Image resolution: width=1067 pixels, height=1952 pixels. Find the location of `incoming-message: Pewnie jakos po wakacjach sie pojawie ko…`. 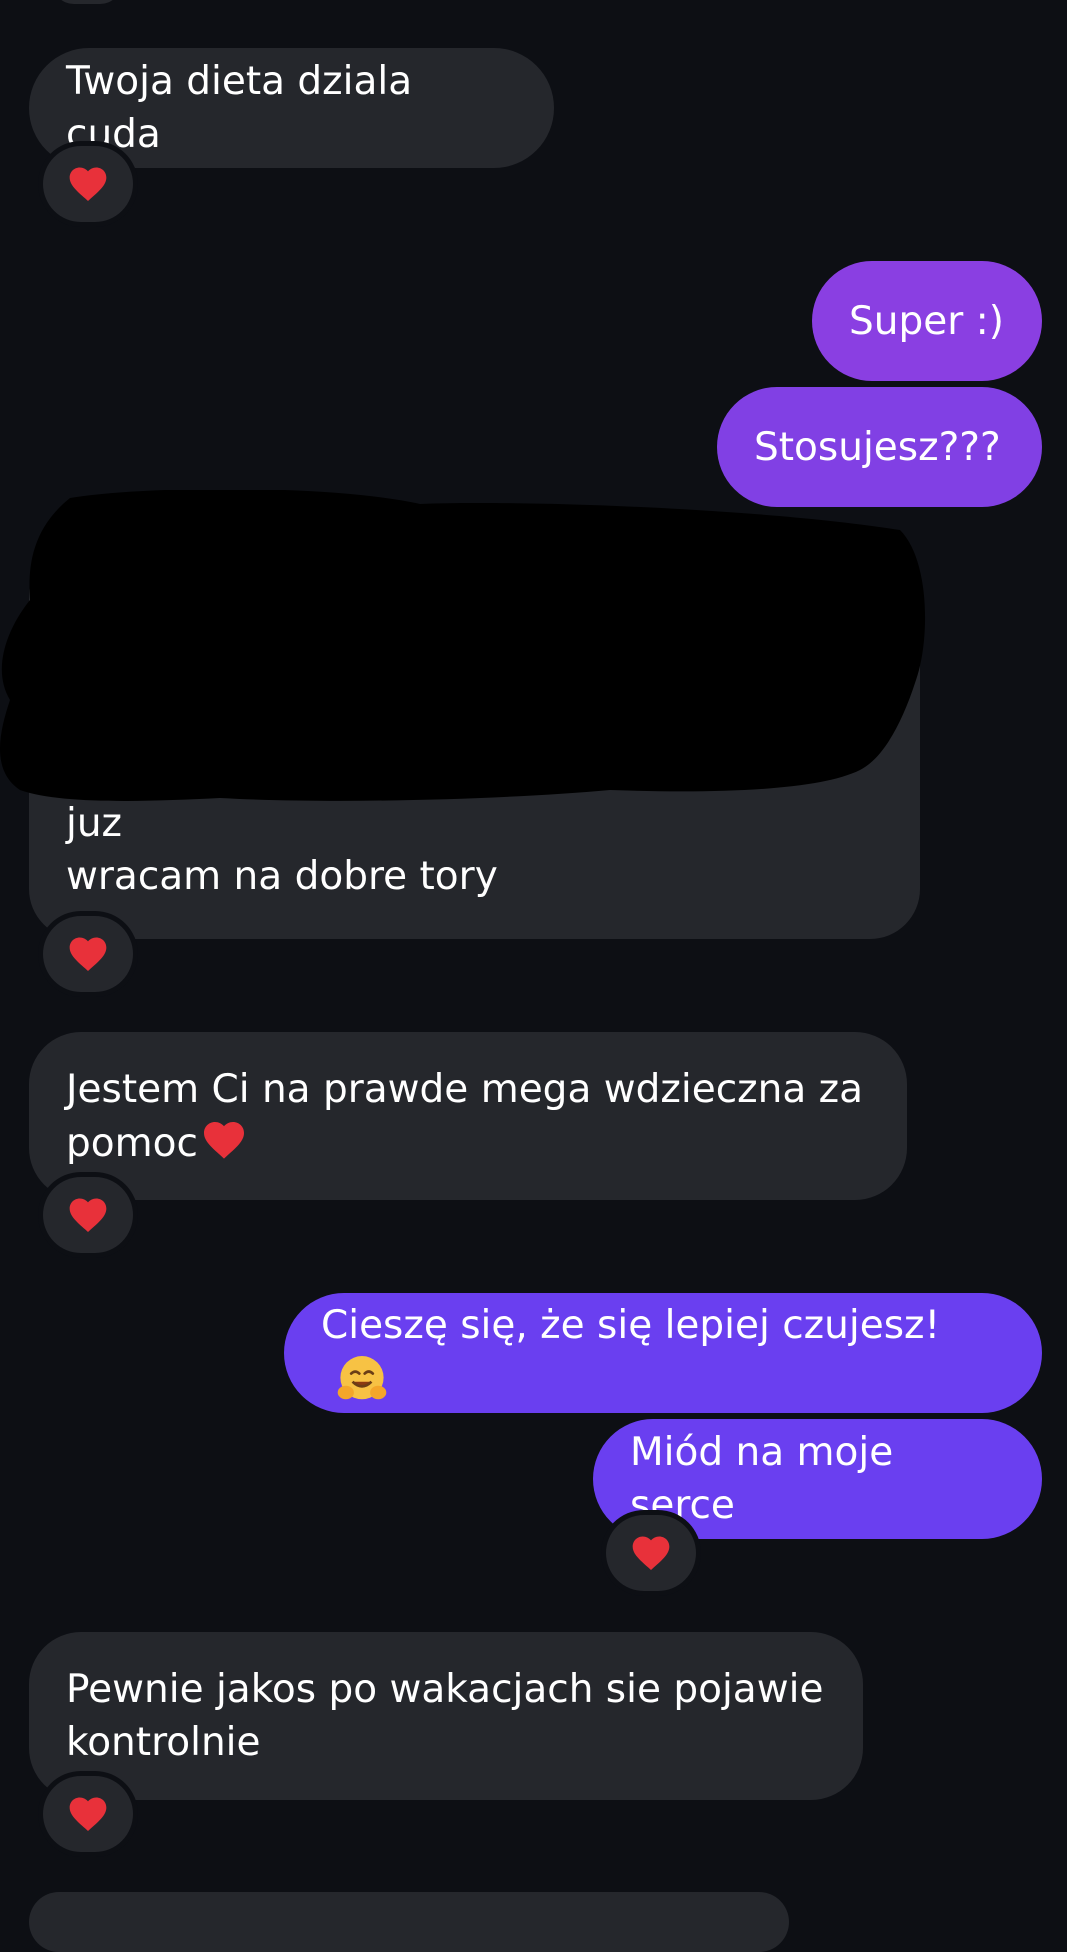

incoming-message: Pewnie jakos po wakacjach sie pojawie ko… is located at coordinates (446, 1716).